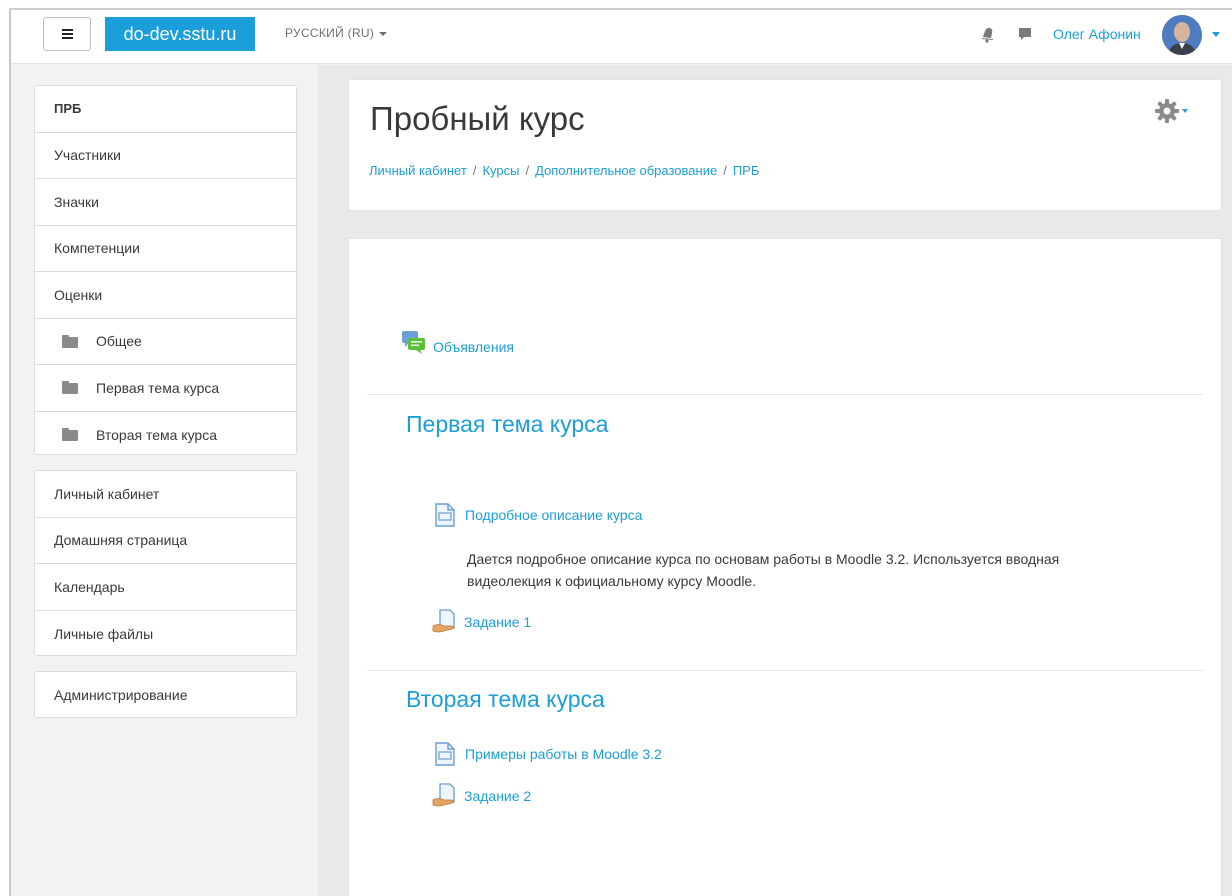 The image size is (1232, 896). I want to click on language-label: РУССКИЙ (RU), so click(330, 33).